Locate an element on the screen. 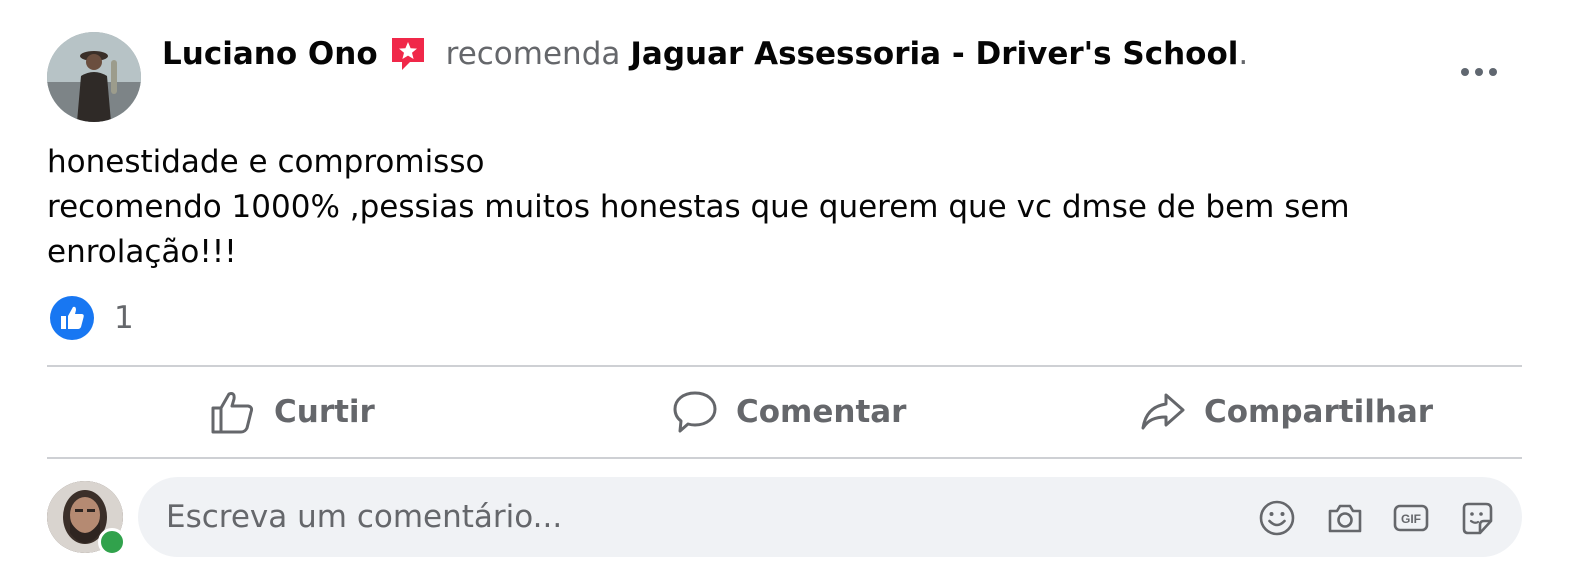 The image size is (1570, 580). share-button-label: Compartilhar is located at coordinates (1319, 412).